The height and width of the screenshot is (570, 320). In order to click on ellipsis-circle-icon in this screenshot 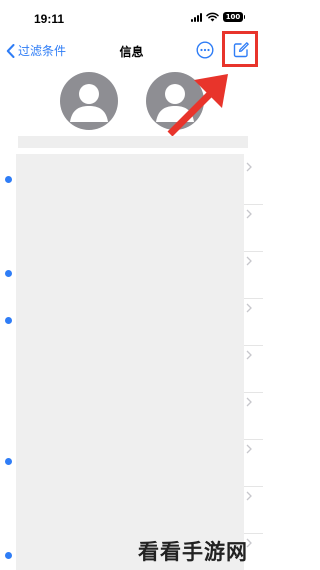, I will do `click(205, 50)`.